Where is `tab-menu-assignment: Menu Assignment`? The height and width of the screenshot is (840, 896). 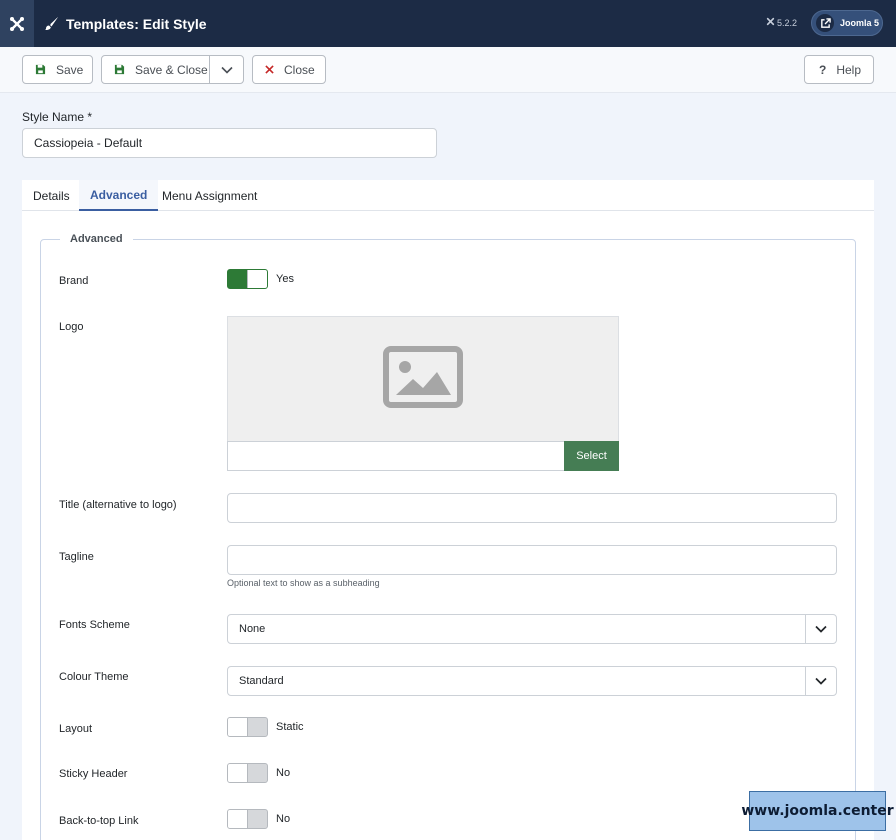 tab-menu-assignment: Menu Assignment is located at coordinates (209, 195).